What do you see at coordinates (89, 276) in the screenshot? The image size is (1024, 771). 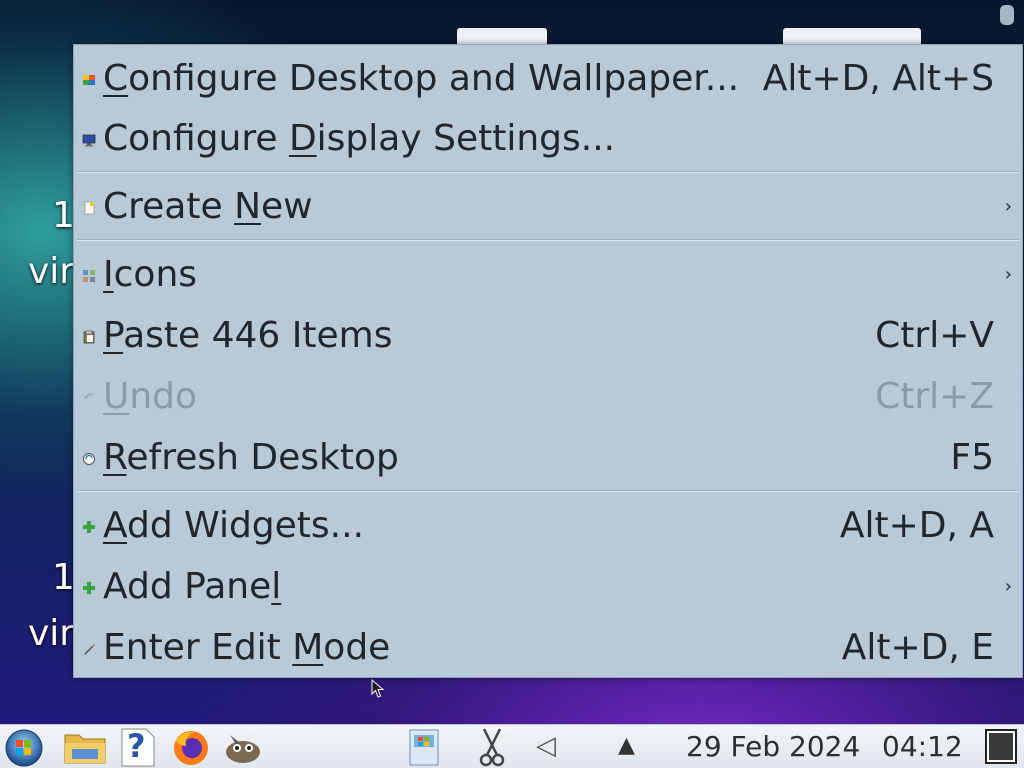 I see `icons-grid-icon` at bounding box center [89, 276].